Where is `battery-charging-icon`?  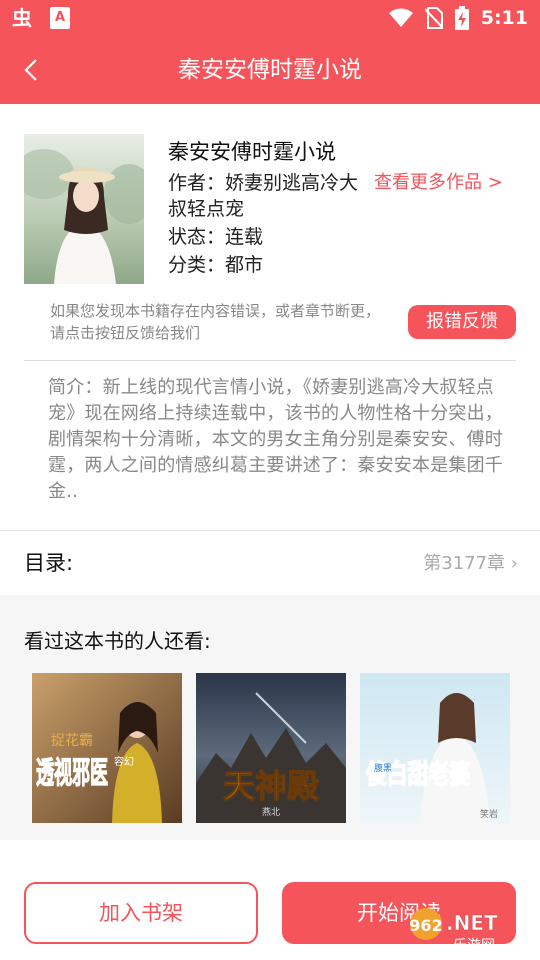 battery-charging-icon is located at coordinates (461, 18).